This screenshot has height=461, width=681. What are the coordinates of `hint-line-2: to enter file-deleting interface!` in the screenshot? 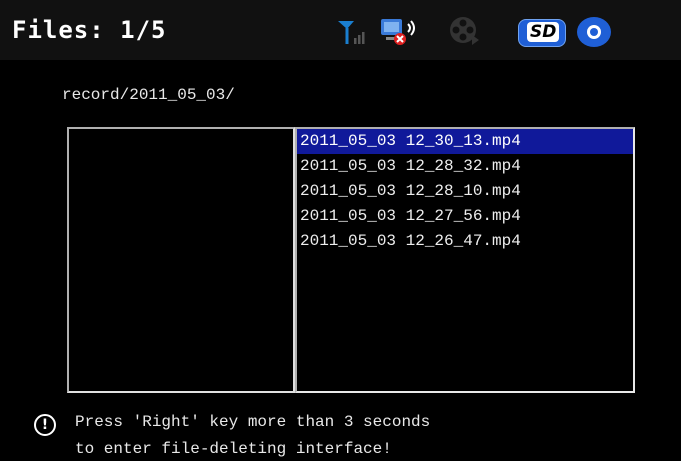 It's located at (233, 449).